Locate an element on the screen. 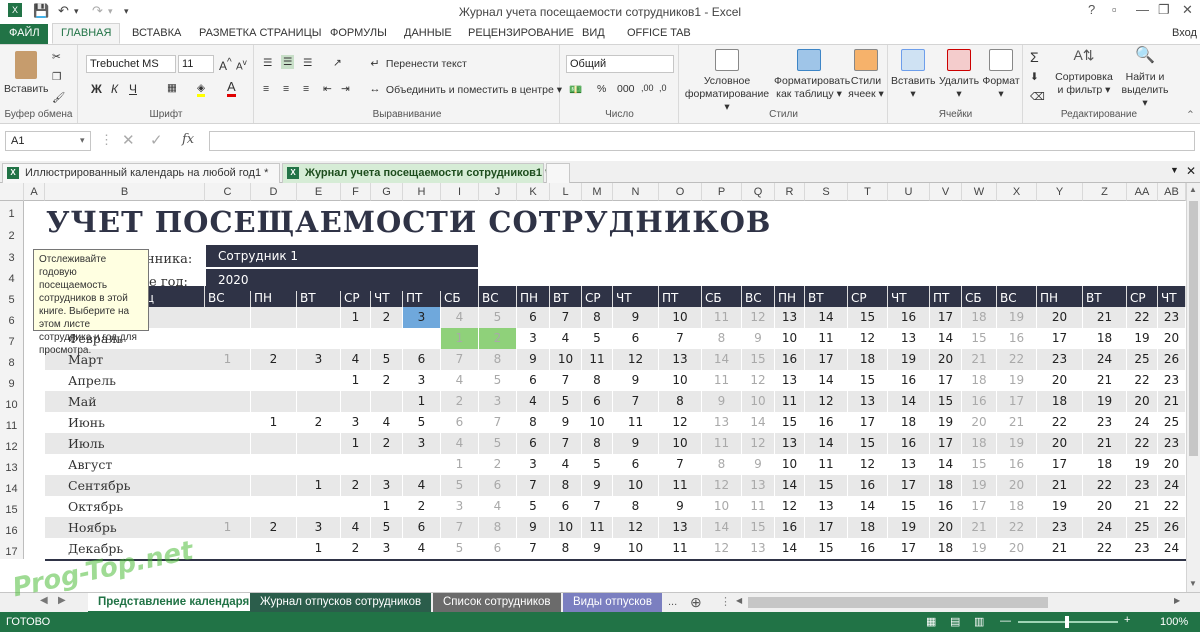  collapse-ribbon-icon: ⌃ is located at coordinates (1190, 115).